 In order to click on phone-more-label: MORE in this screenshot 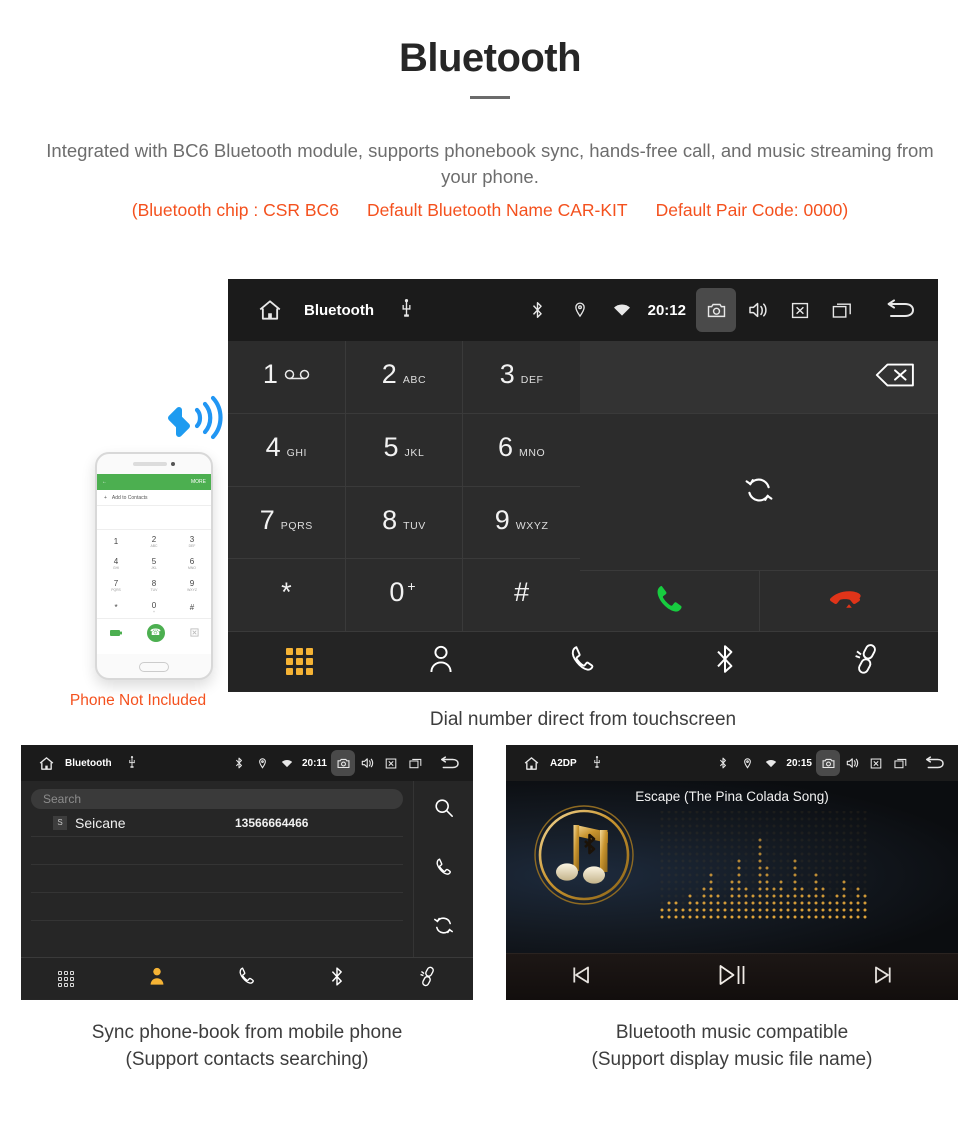, I will do `click(198, 482)`.